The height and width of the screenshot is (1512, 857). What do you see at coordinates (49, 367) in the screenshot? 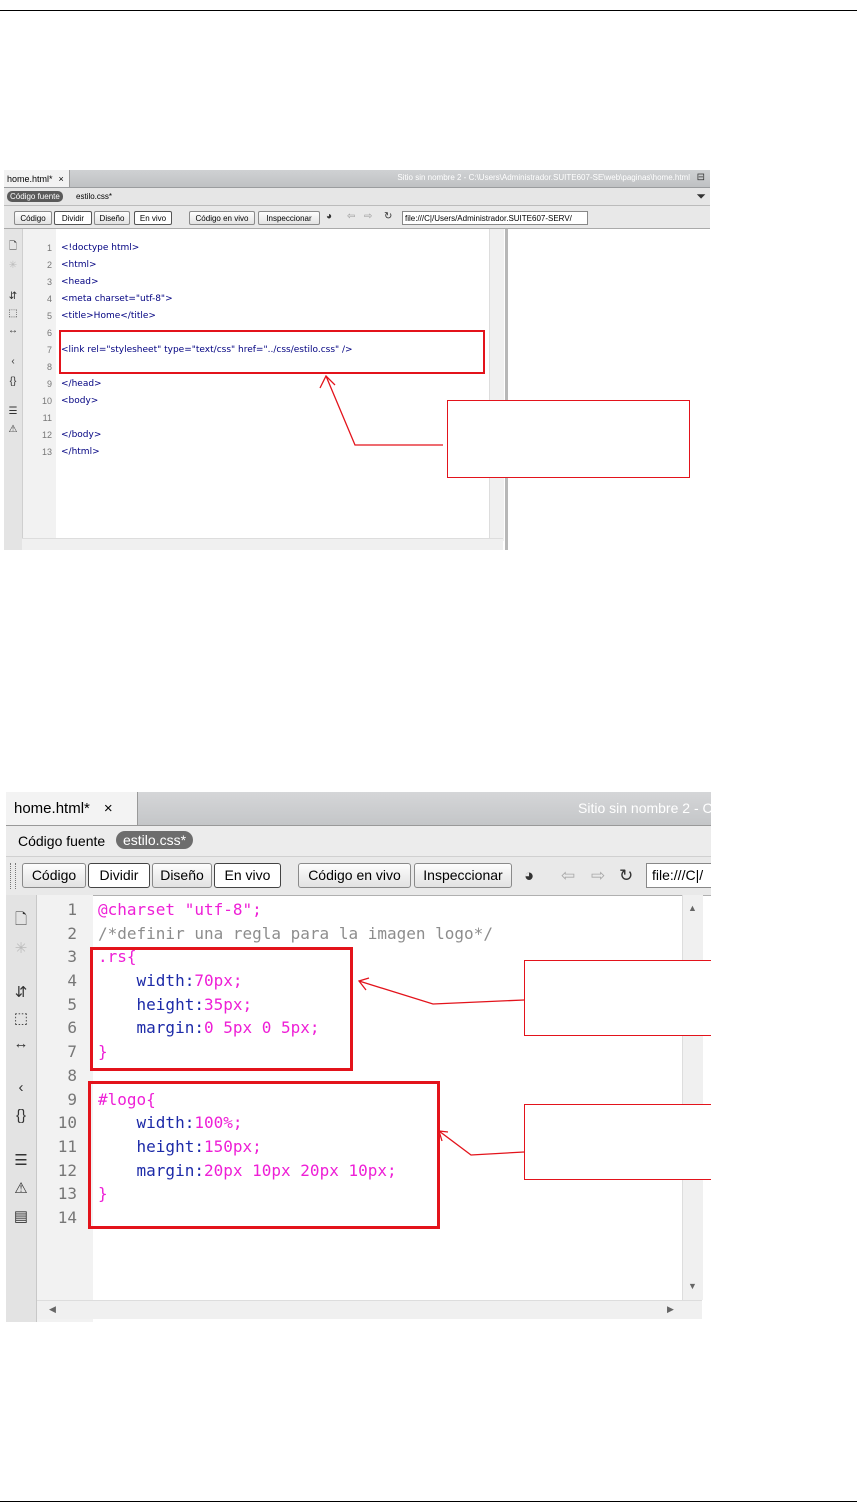
I see `line-number: 8` at bounding box center [49, 367].